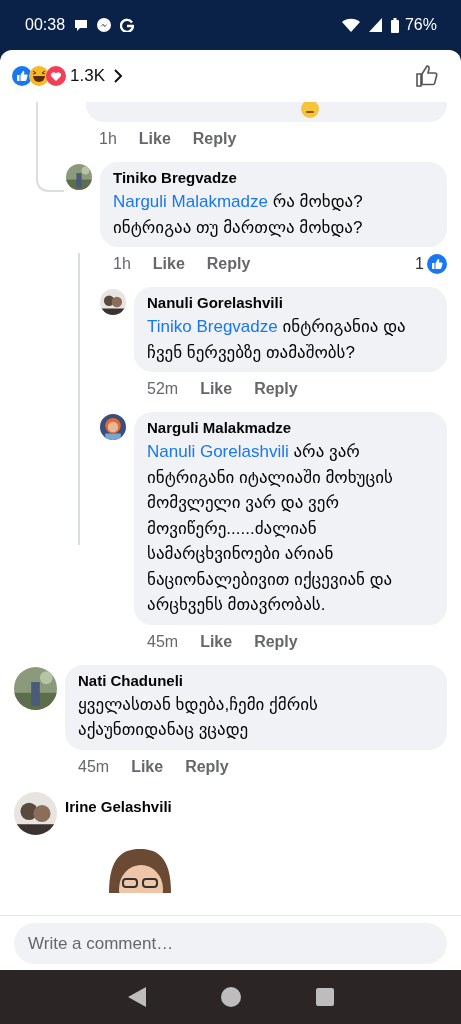 Image resolution: width=461 pixels, height=1024 pixels. What do you see at coordinates (45, 25) in the screenshot?
I see `clock: 00:38` at bounding box center [45, 25].